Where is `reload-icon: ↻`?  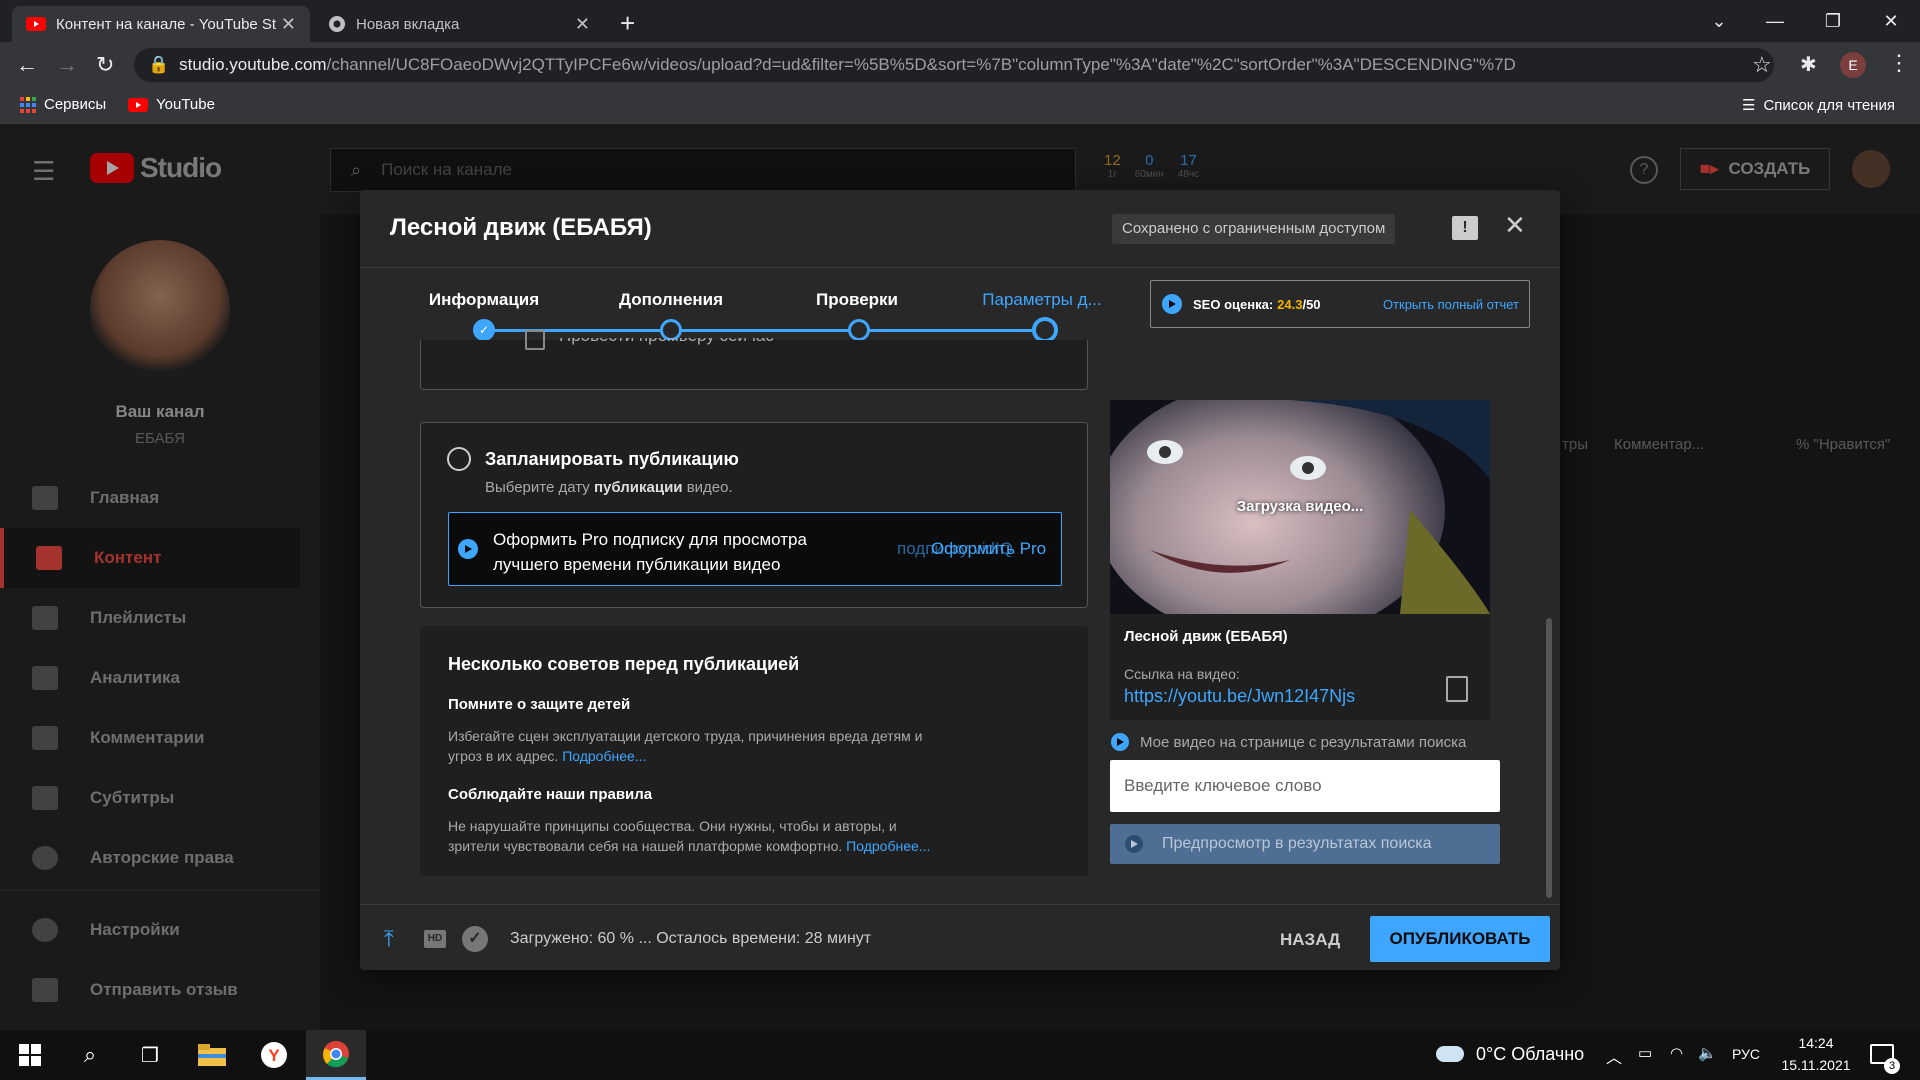 reload-icon: ↻ is located at coordinates (105, 65).